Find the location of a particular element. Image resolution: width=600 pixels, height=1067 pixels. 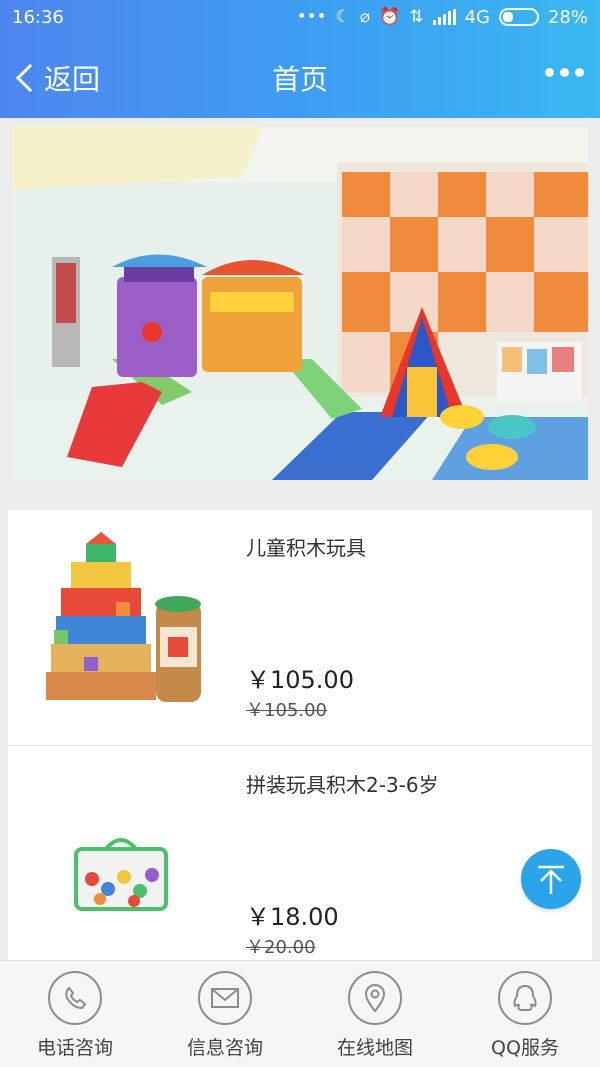

mute-icon: ⌀ is located at coordinates (365, 17).